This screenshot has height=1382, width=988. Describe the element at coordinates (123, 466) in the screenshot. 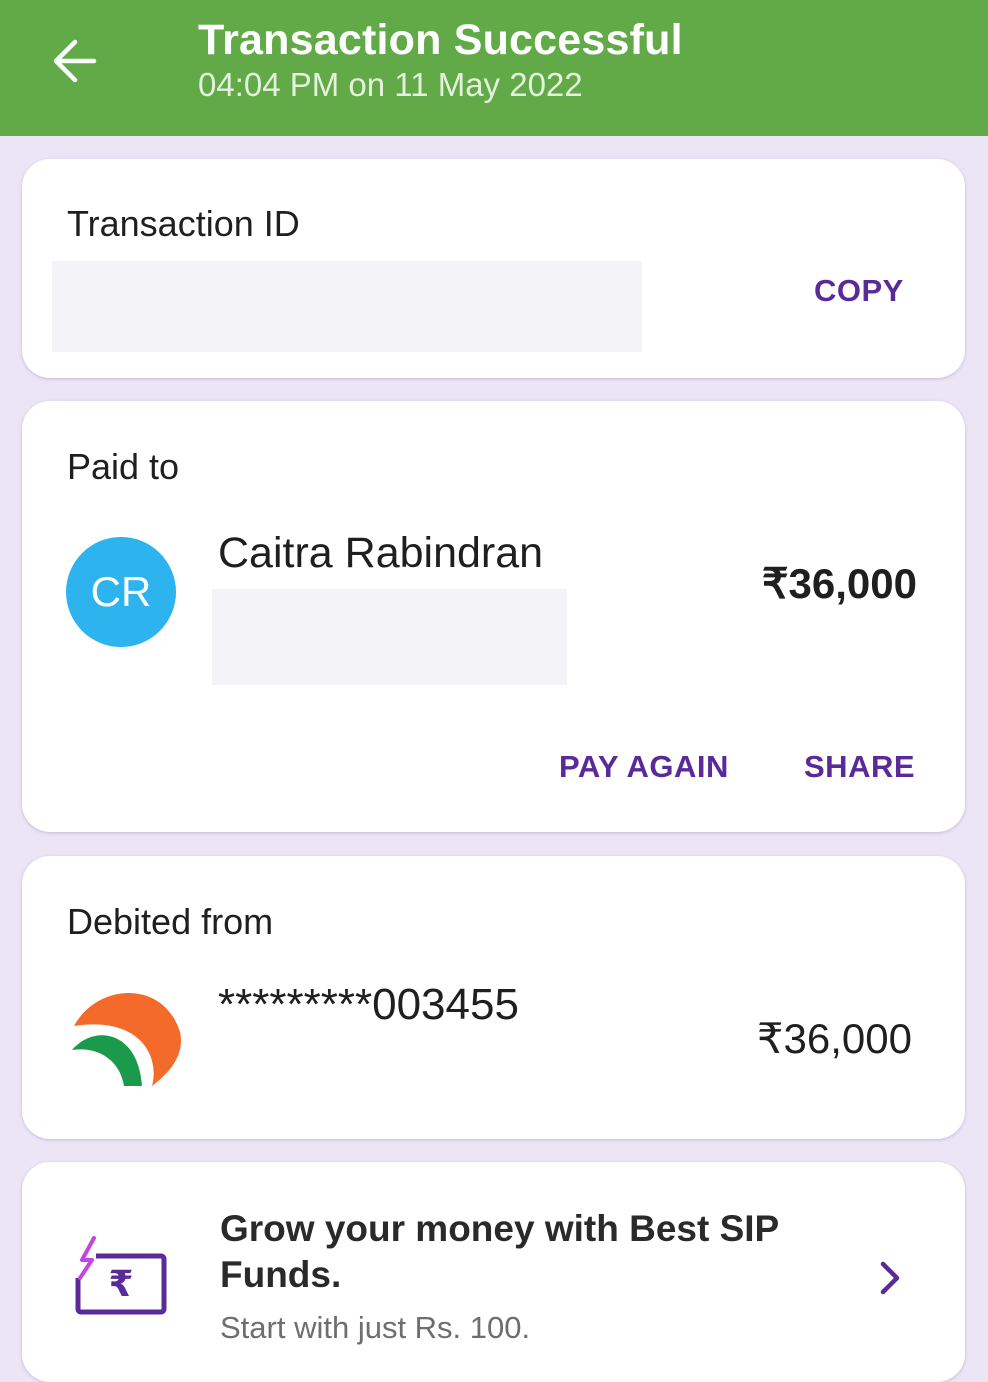

I see `paid-to-label: Paid to` at that location.